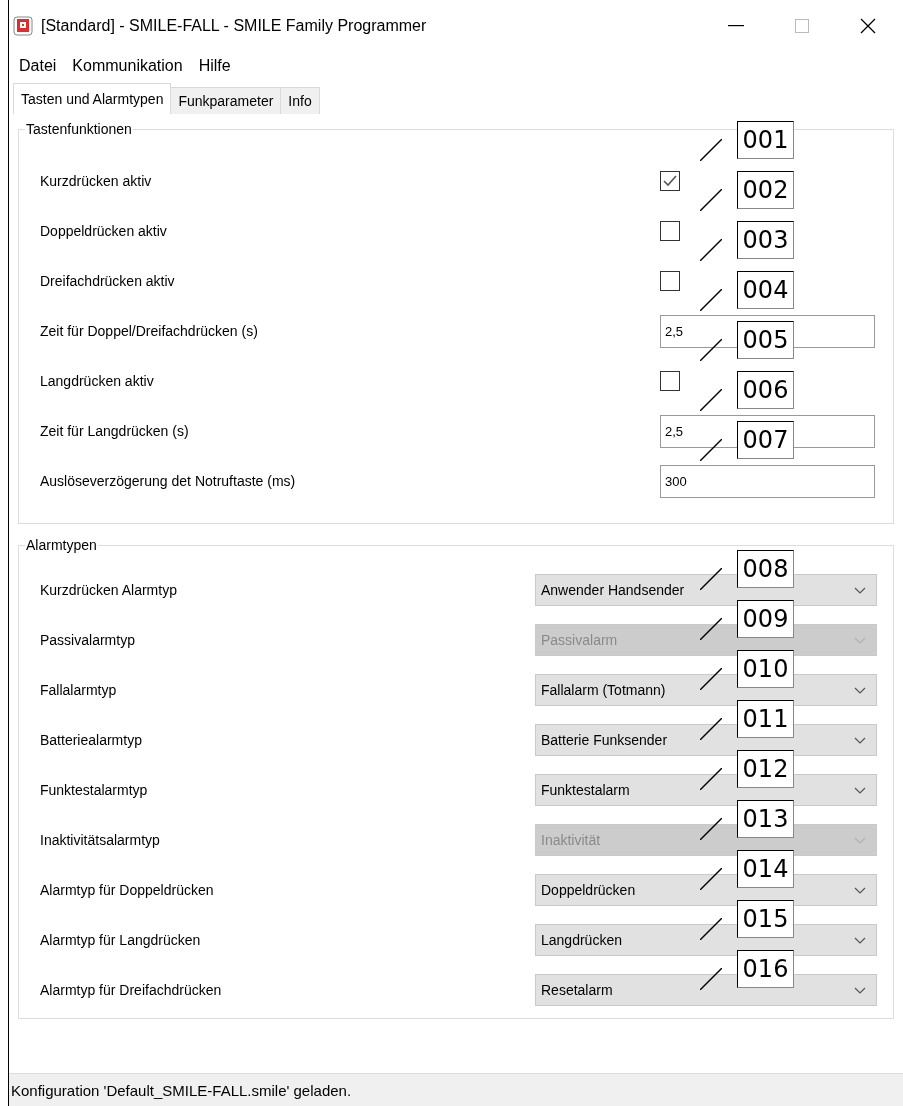  Describe the element at coordinates (765, 140) in the screenshot. I see `callout-label: 001` at that location.